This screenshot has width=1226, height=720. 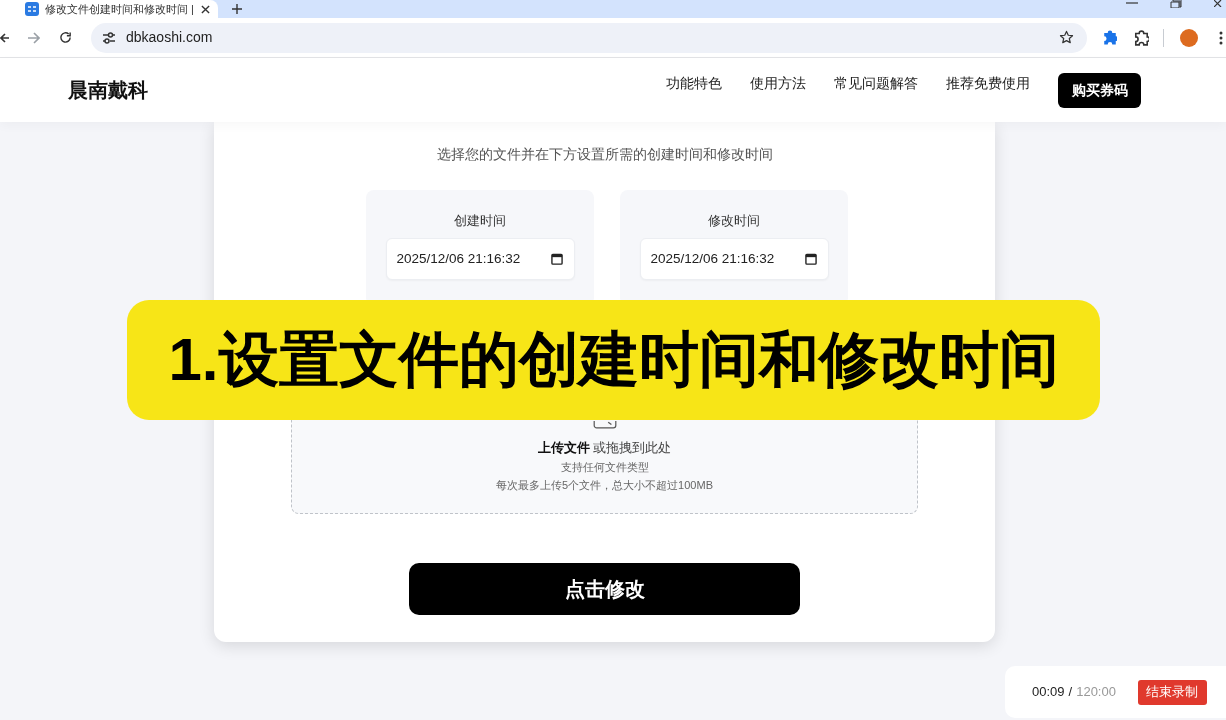 I want to click on puzzle-icon, so click(x=1110, y=37).